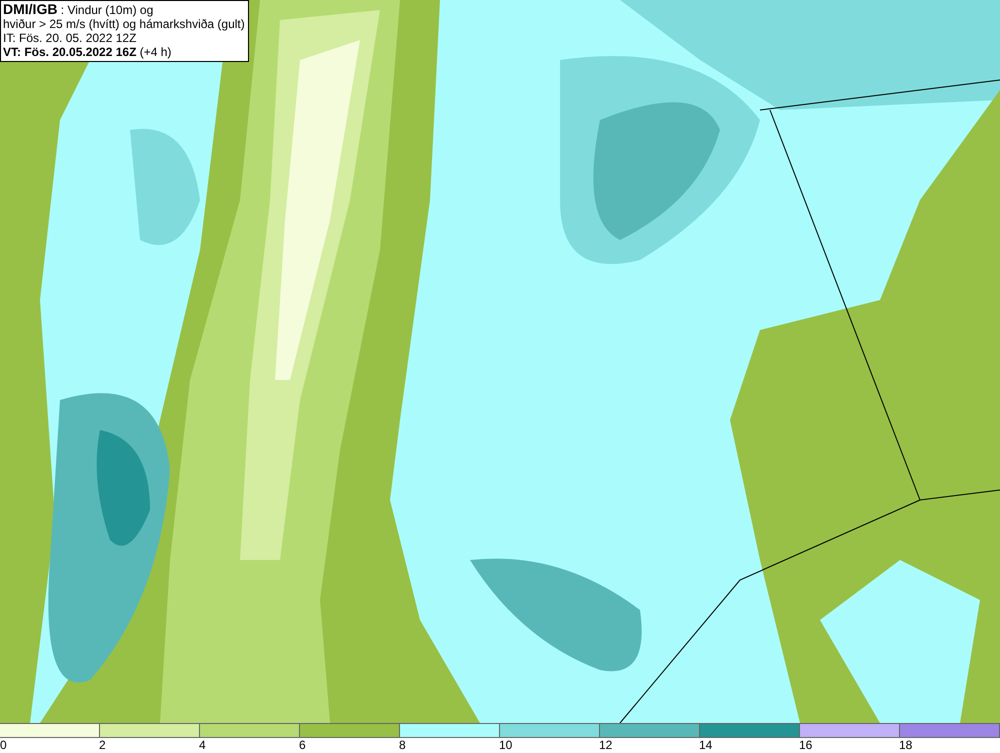 The width and height of the screenshot is (1000, 753). What do you see at coordinates (705, 745) in the screenshot?
I see `legend-label: 14` at bounding box center [705, 745].